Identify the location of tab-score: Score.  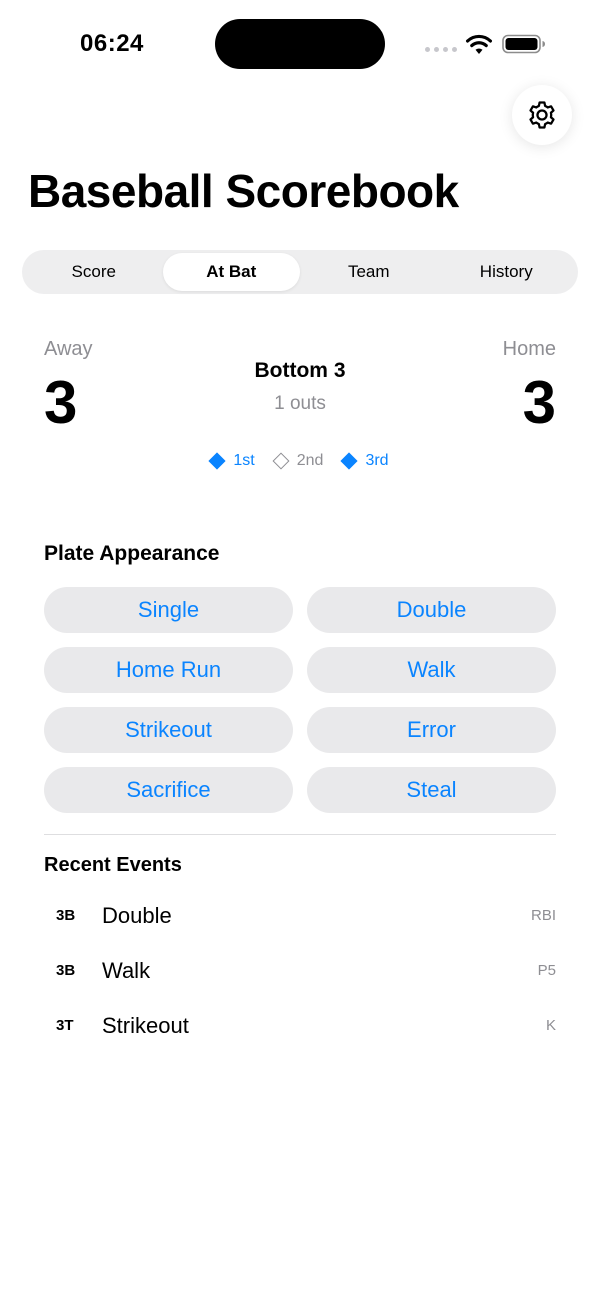
(94, 272).